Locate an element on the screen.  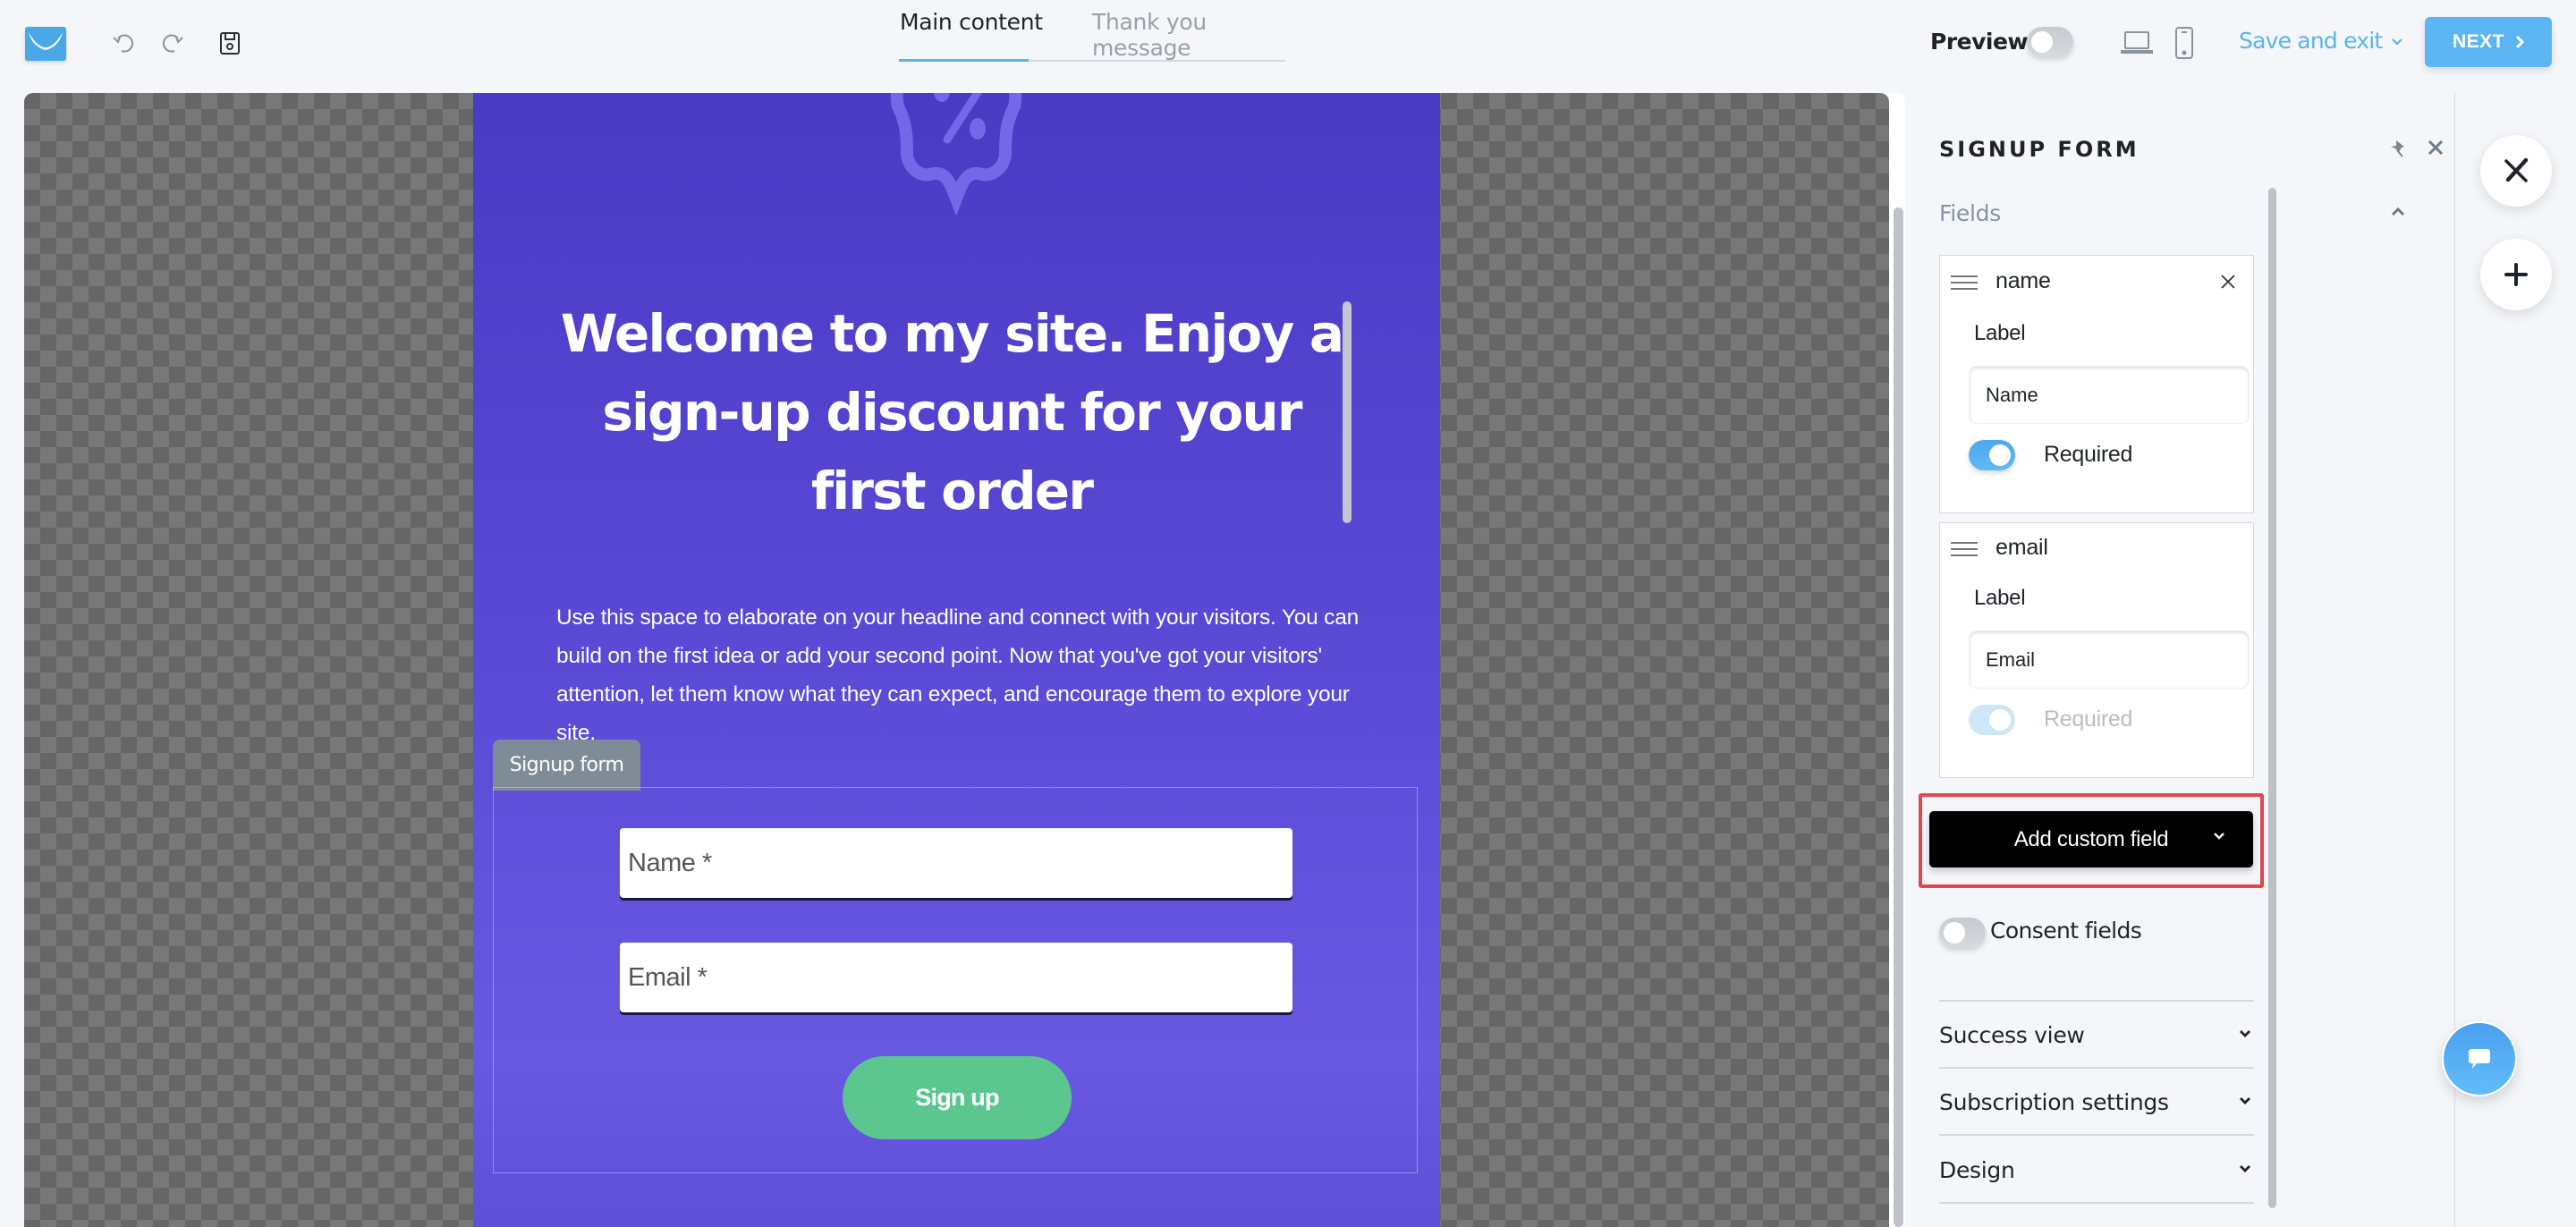
chat-bubble-icon is located at coordinates (2479, 1059).